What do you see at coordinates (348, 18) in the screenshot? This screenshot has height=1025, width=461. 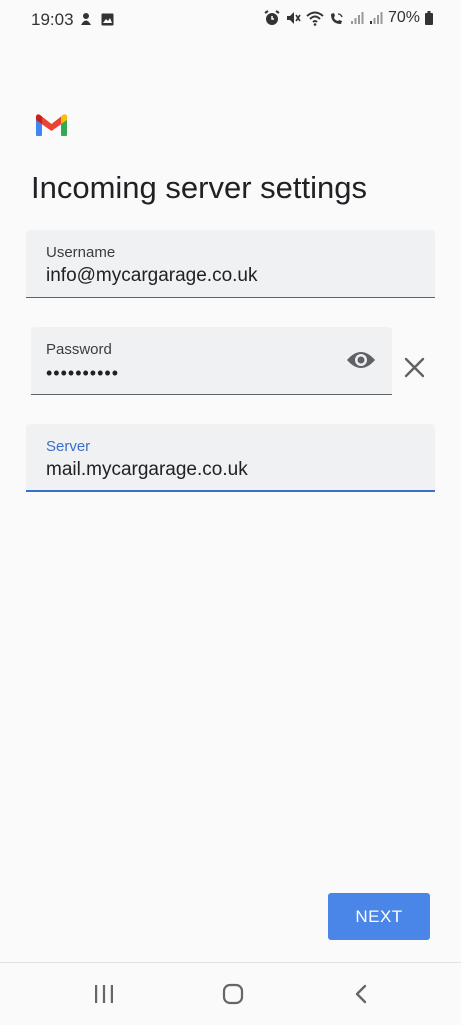 I see `status-right-icons: 70%` at bounding box center [348, 18].